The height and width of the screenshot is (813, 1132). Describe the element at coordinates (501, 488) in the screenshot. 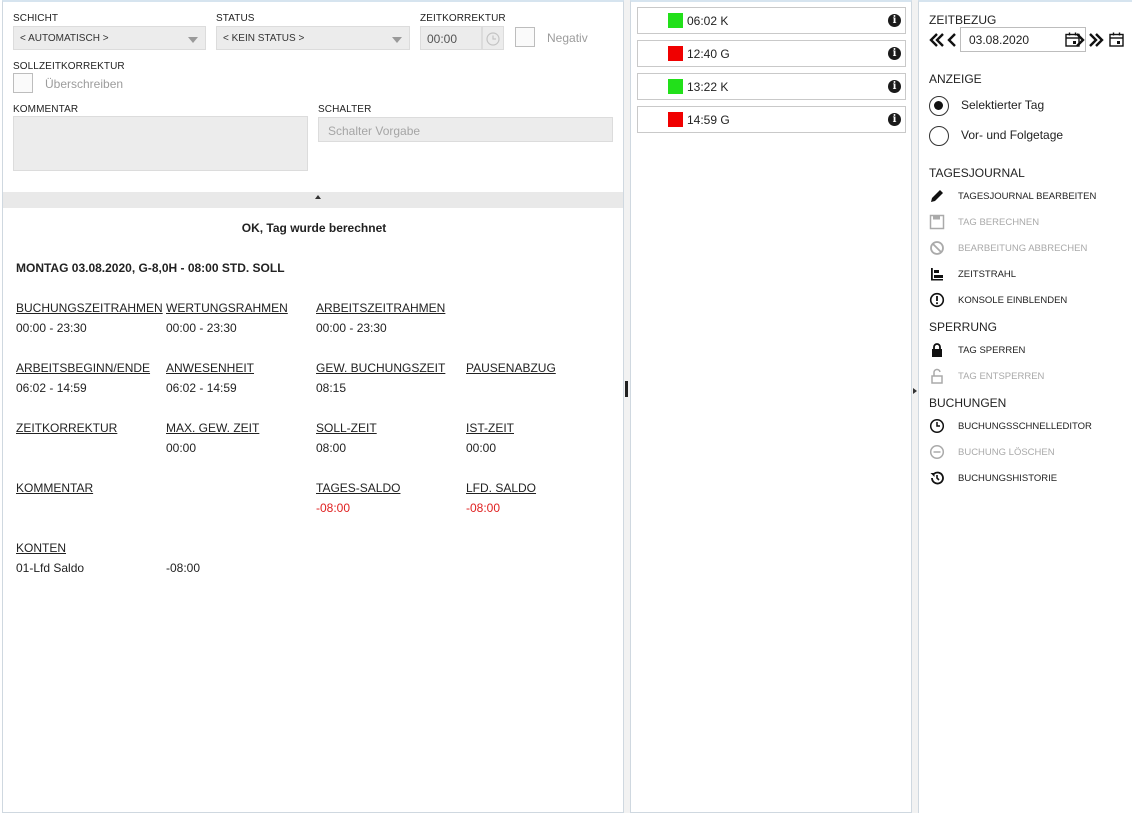

I see `journal-field-label: LFD. SALDO` at that location.